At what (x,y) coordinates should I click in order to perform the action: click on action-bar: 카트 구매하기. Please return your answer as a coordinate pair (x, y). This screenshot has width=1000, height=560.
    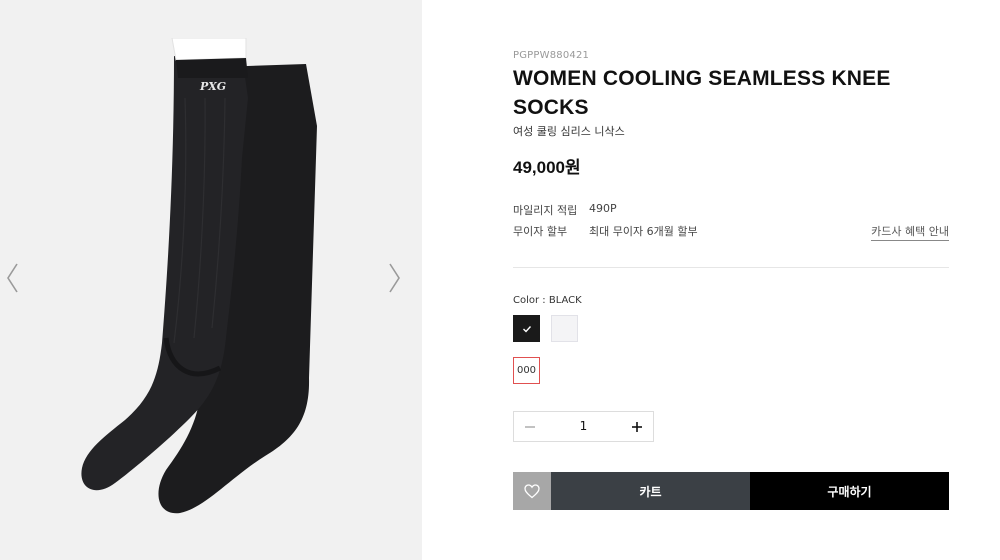
    Looking at the image, I should click on (731, 491).